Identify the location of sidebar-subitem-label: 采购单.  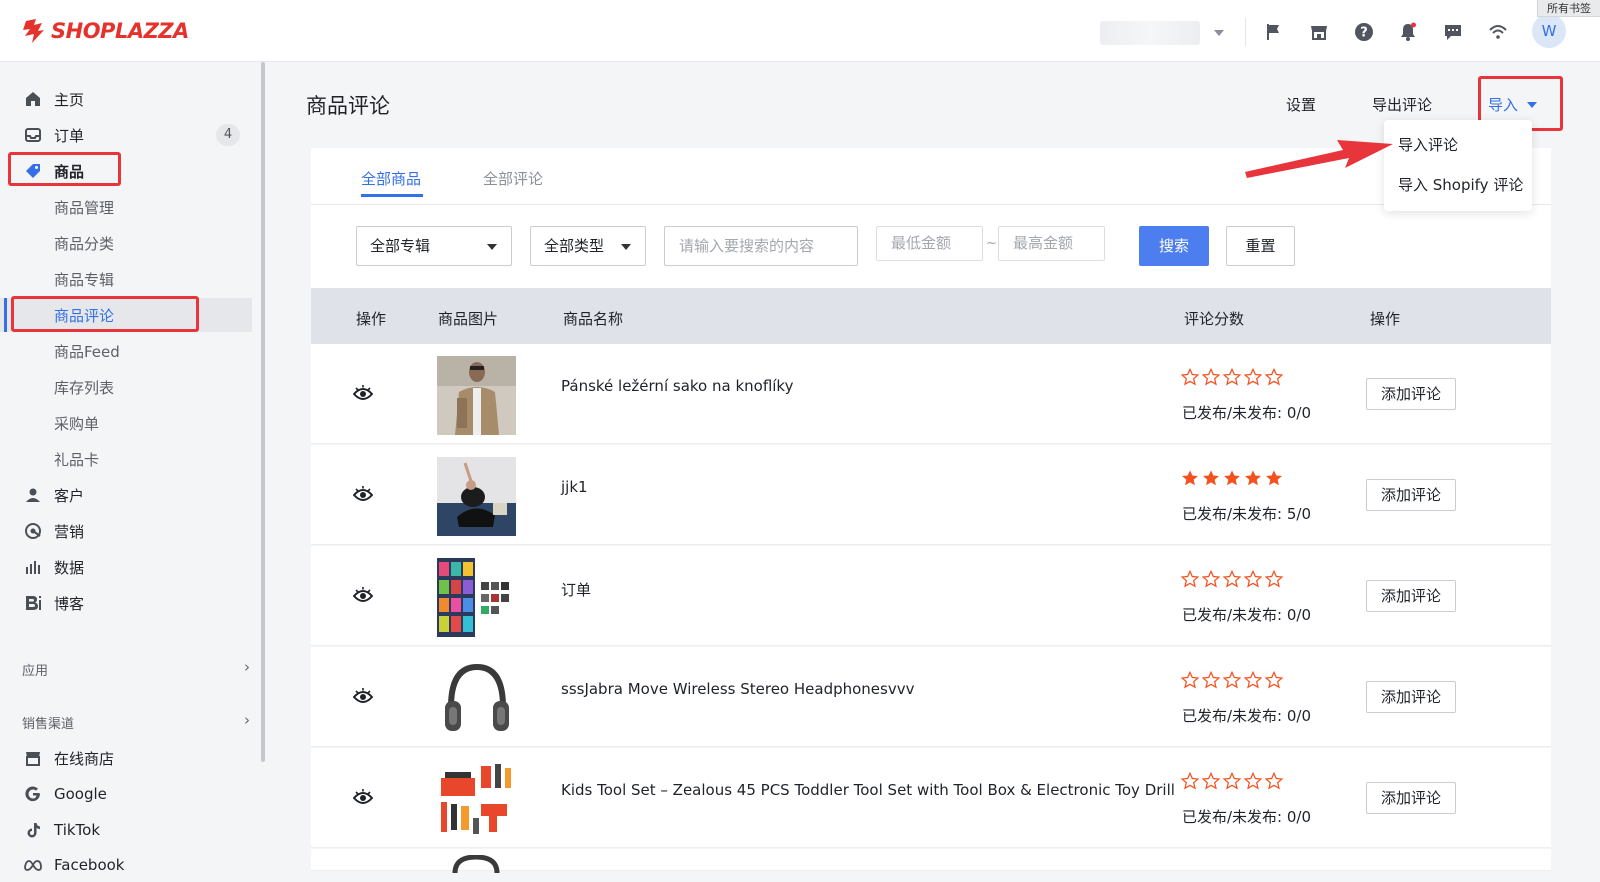
(77, 424).